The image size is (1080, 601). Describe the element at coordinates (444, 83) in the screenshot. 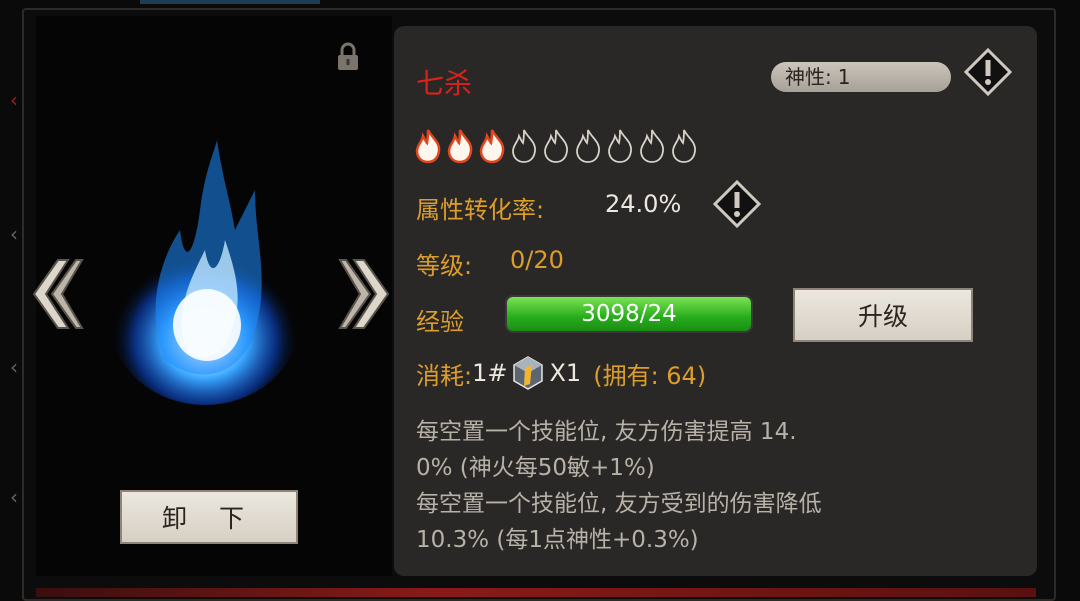

I see `skill-name: 七杀` at that location.